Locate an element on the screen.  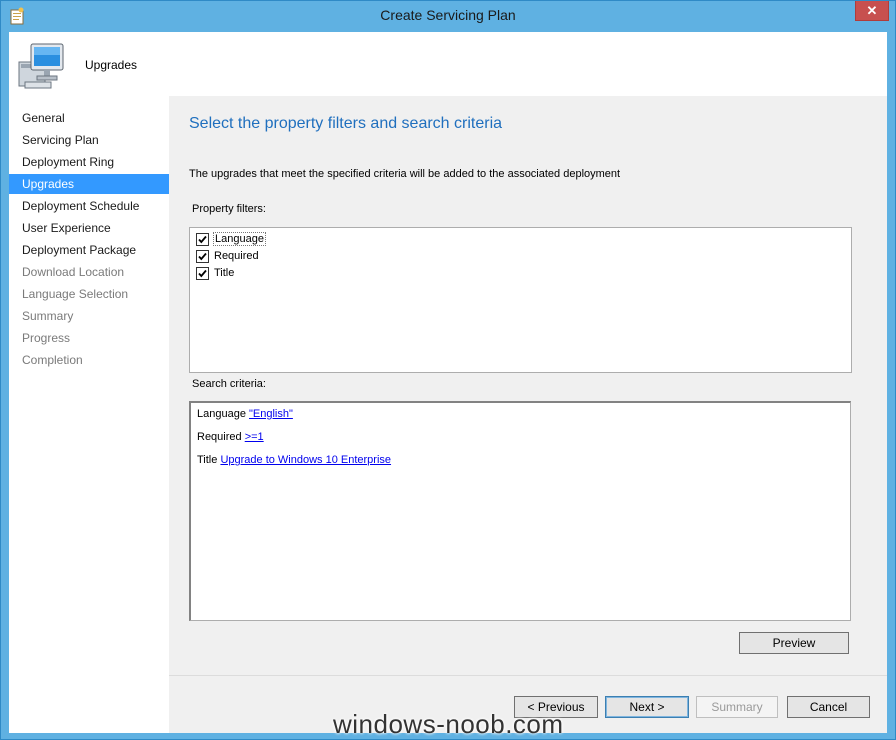
criteria-value-link: >=1 is located at coordinates (254, 437).